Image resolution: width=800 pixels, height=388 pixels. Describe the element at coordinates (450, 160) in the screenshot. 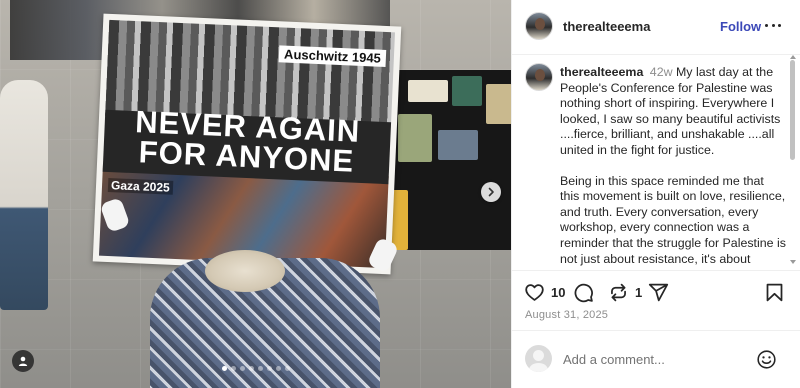

I see `photo-booth-table` at that location.